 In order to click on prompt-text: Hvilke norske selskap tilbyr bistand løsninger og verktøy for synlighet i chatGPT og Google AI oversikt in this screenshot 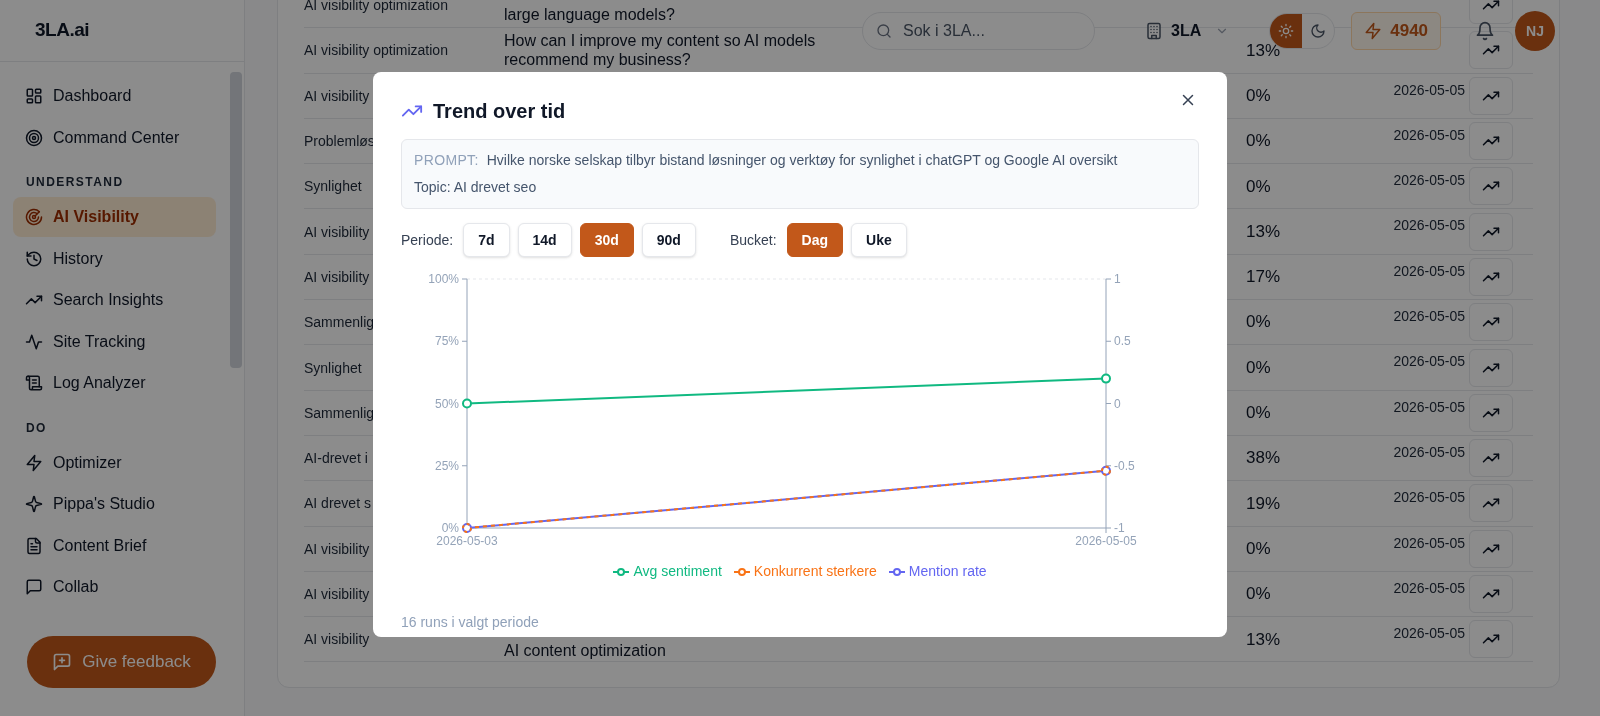, I will do `click(802, 160)`.